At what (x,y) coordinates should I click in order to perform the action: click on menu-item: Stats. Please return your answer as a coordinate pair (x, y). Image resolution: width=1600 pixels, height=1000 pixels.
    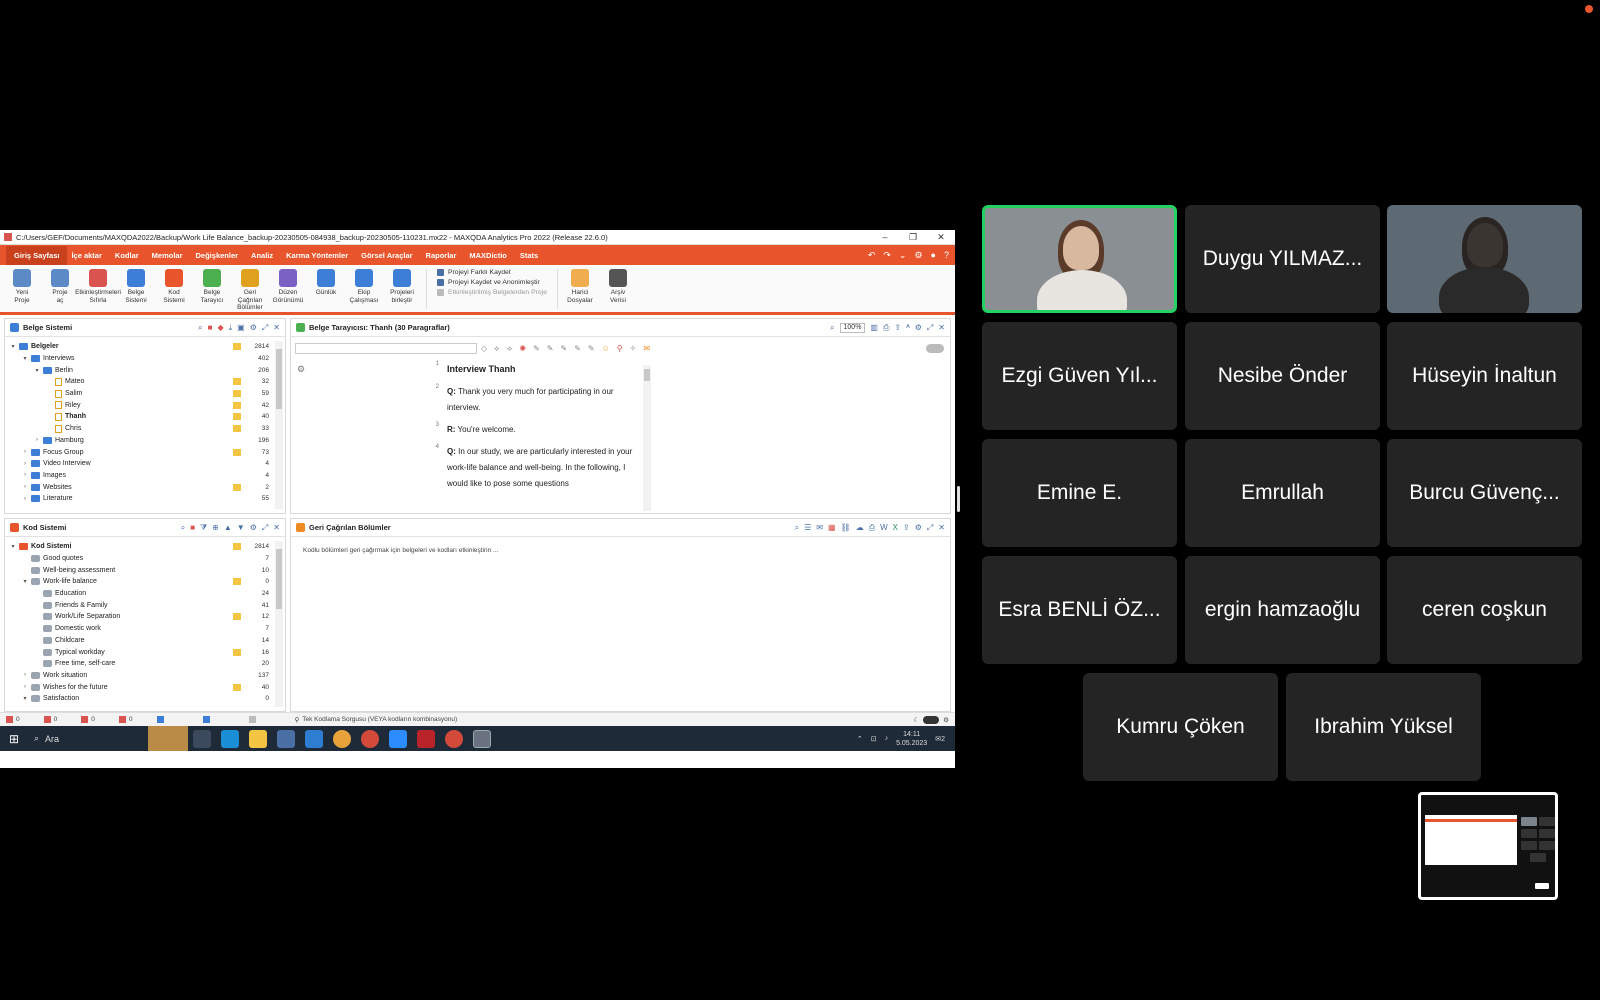
    Looking at the image, I should click on (531, 255).